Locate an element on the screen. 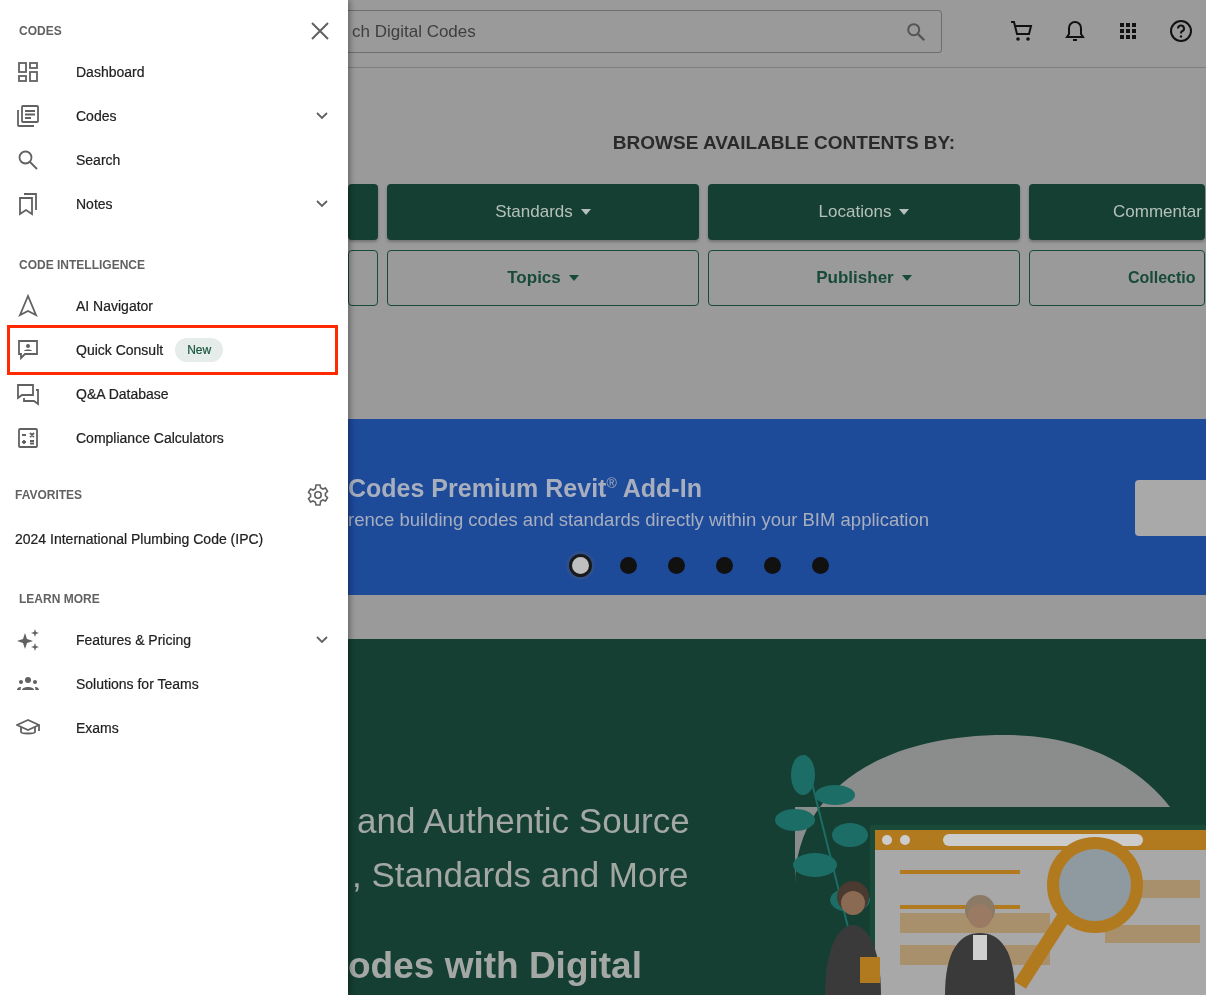 This screenshot has height=995, width=1206. search-field: ch Digital Codes is located at coordinates (645, 31).